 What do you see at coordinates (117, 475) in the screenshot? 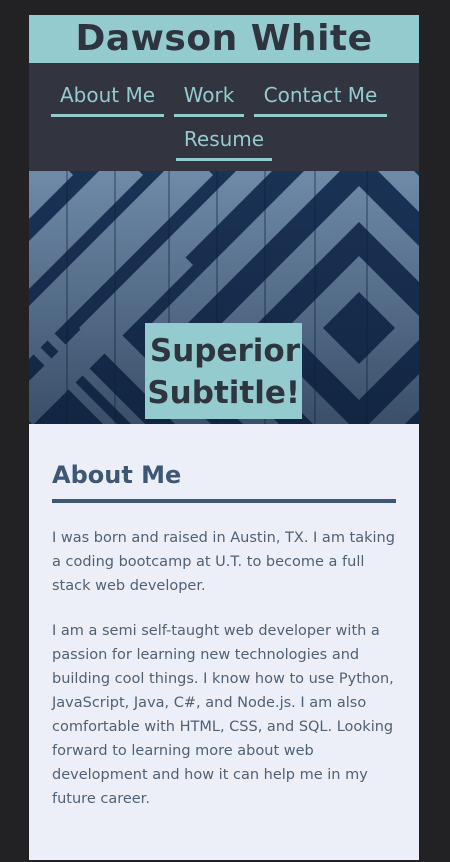
I see `about-heading: About Me` at bounding box center [117, 475].